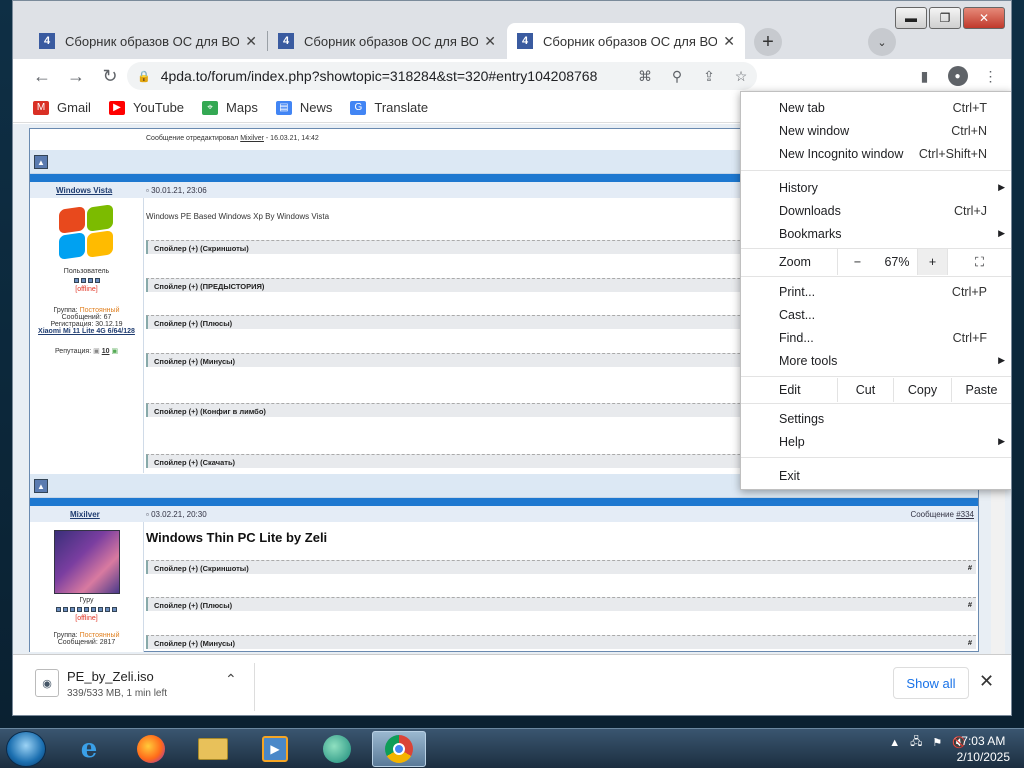 Image resolution: width=1024 pixels, height=768 pixels. What do you see at coordinates (965, 514) in the screenshot?
I see `post-number-link: #334` at bounding box center [965, 514].